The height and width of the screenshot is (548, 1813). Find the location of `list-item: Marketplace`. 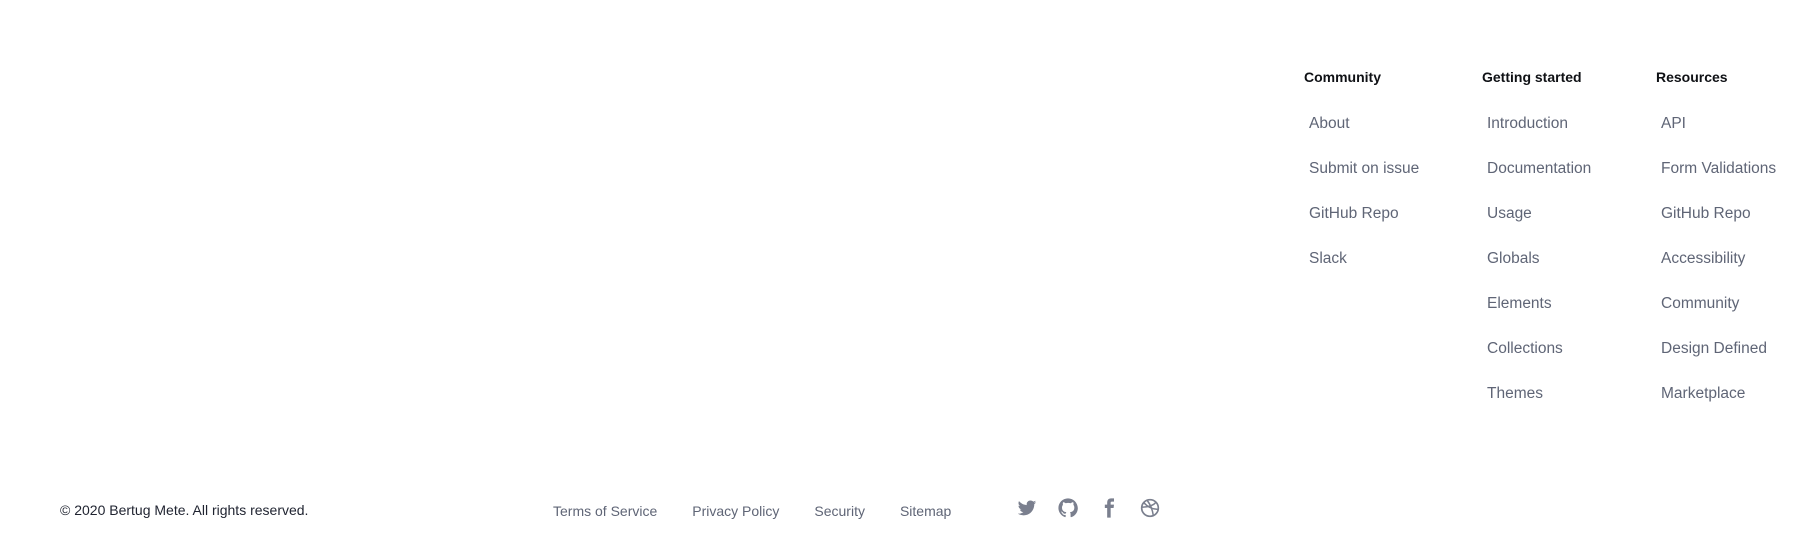

list-item: Marketplace is located at coordinates (1718, 406).